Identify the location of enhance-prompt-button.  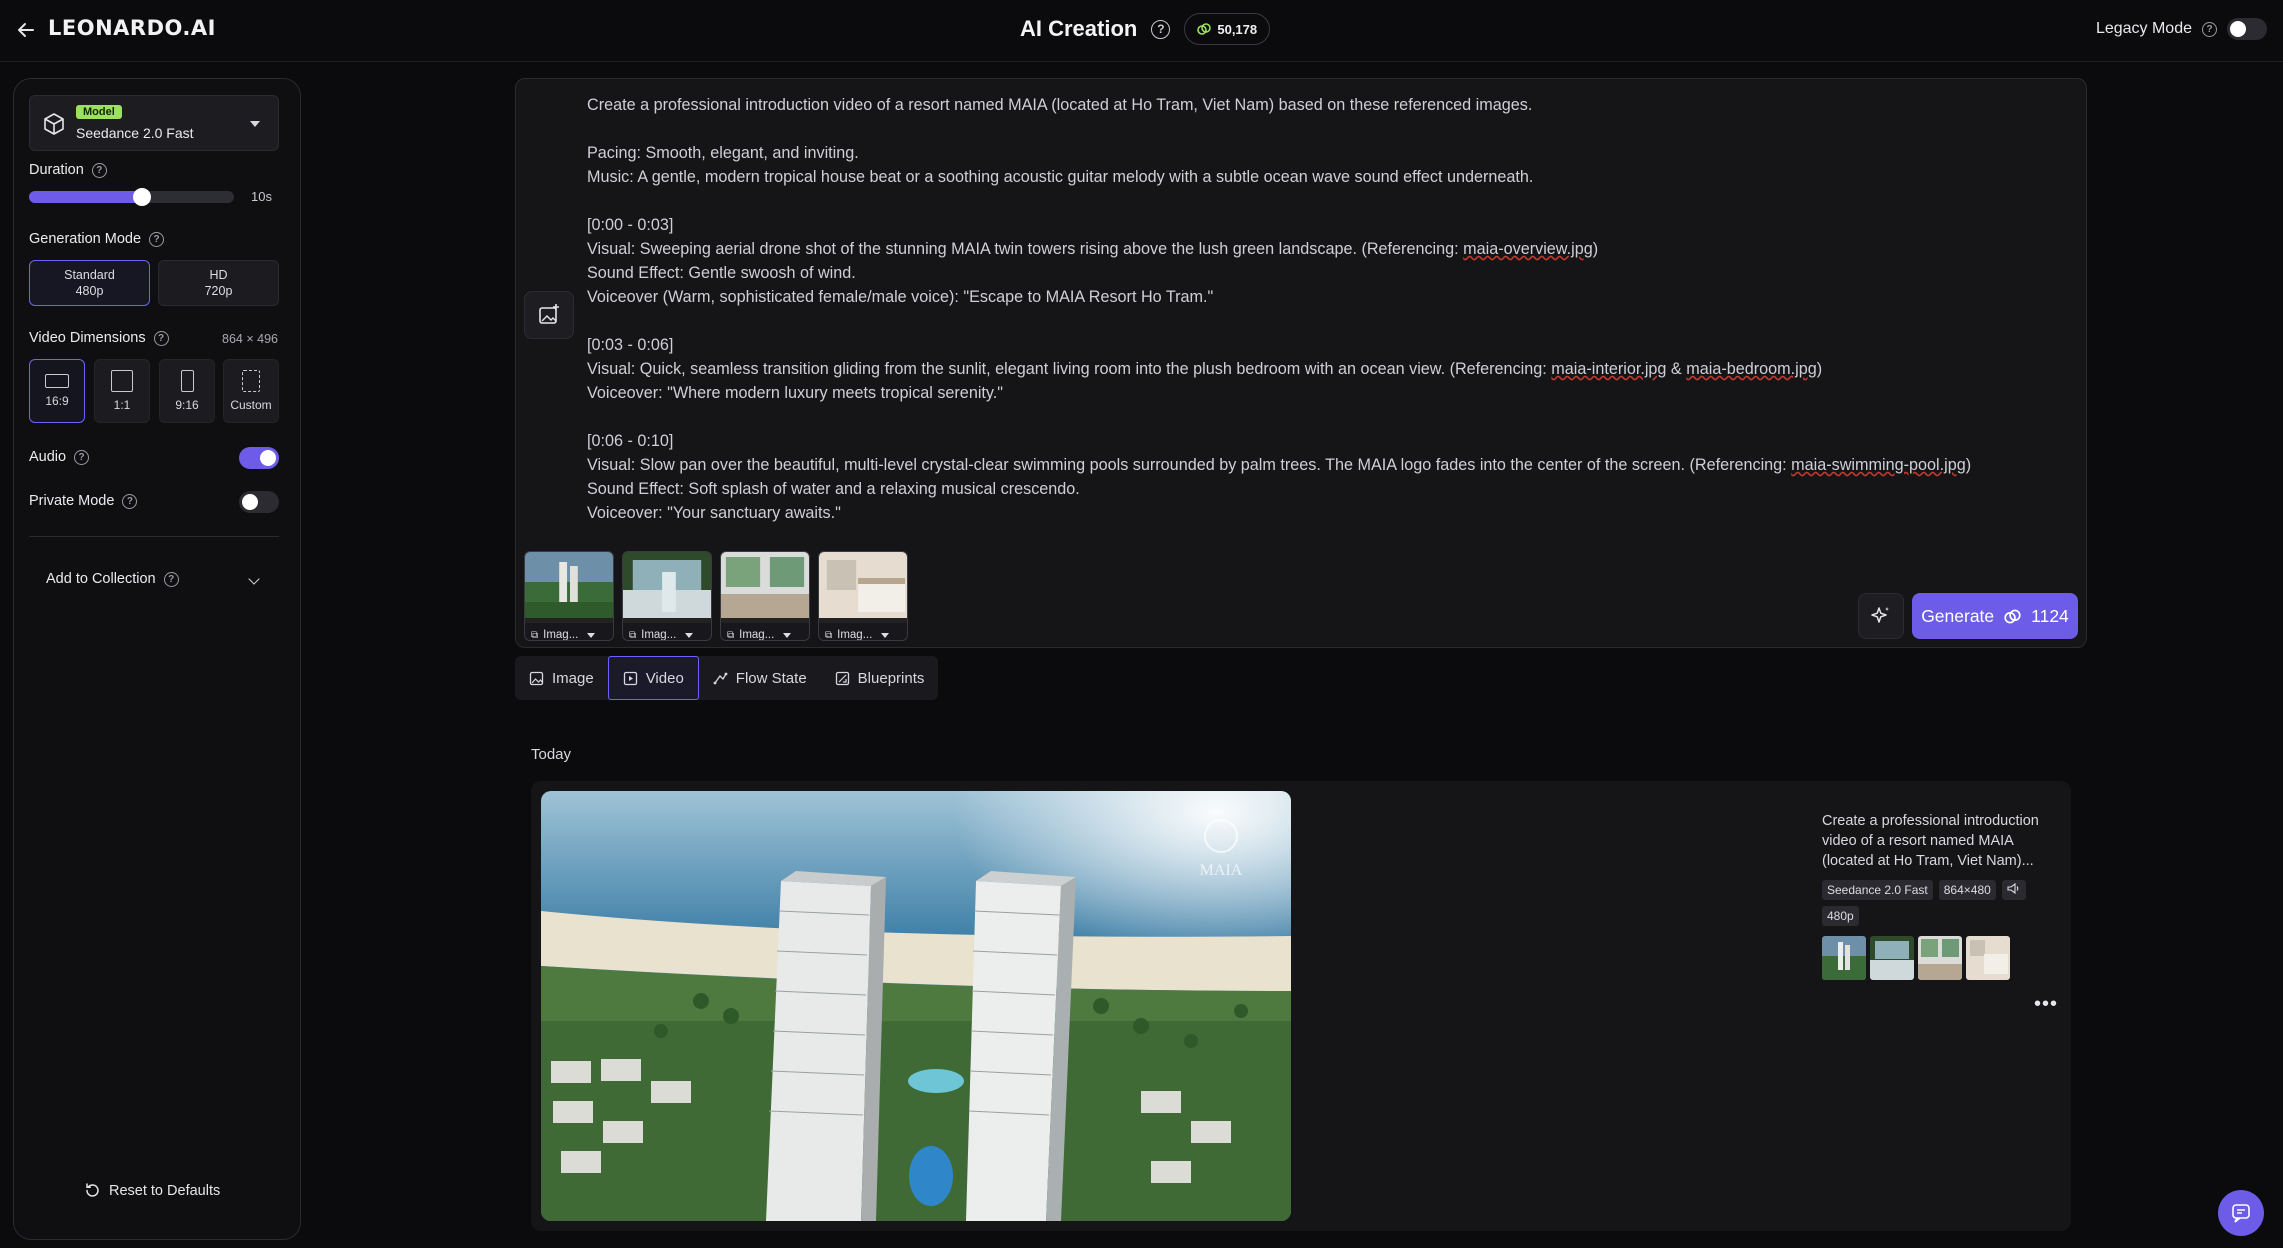
(1881, 616).